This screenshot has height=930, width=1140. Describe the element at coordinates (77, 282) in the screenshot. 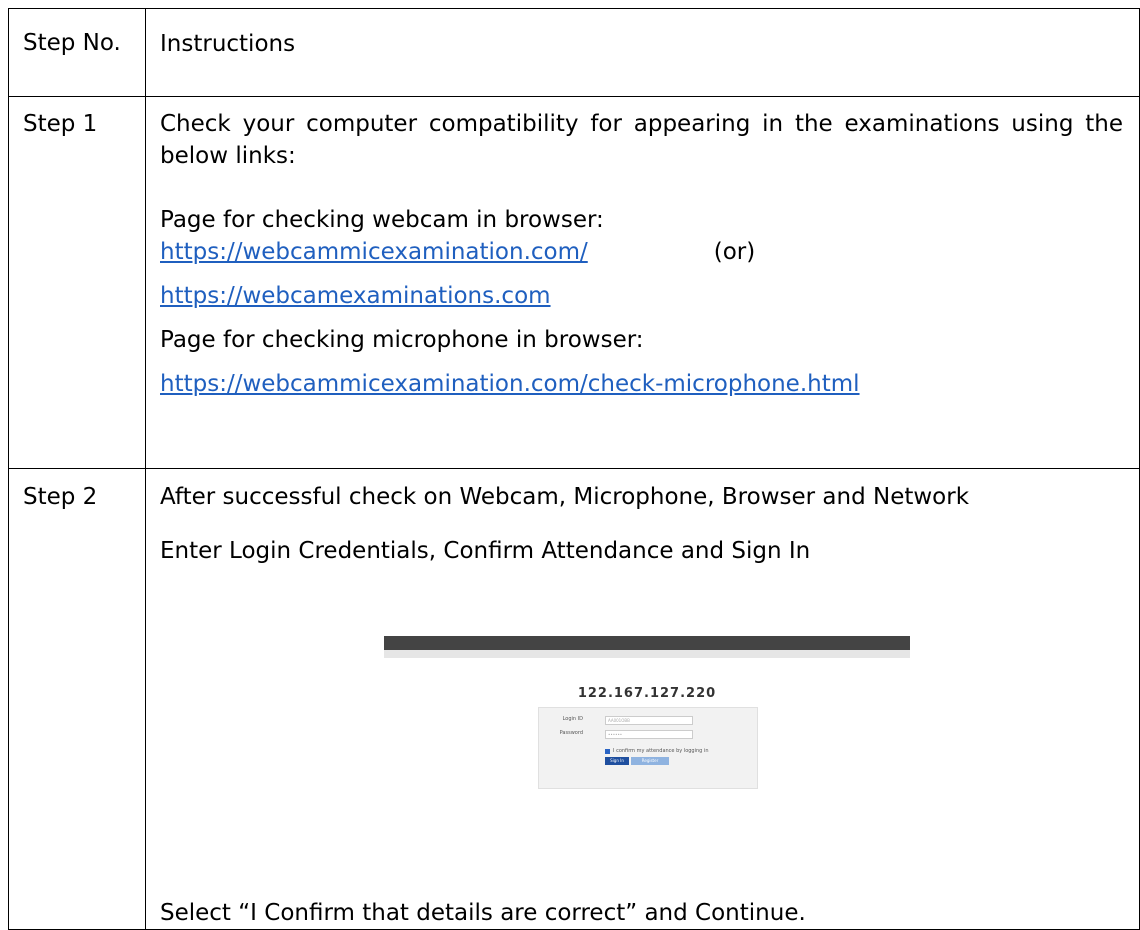

I see `step-1-label: Step 1` at that location.